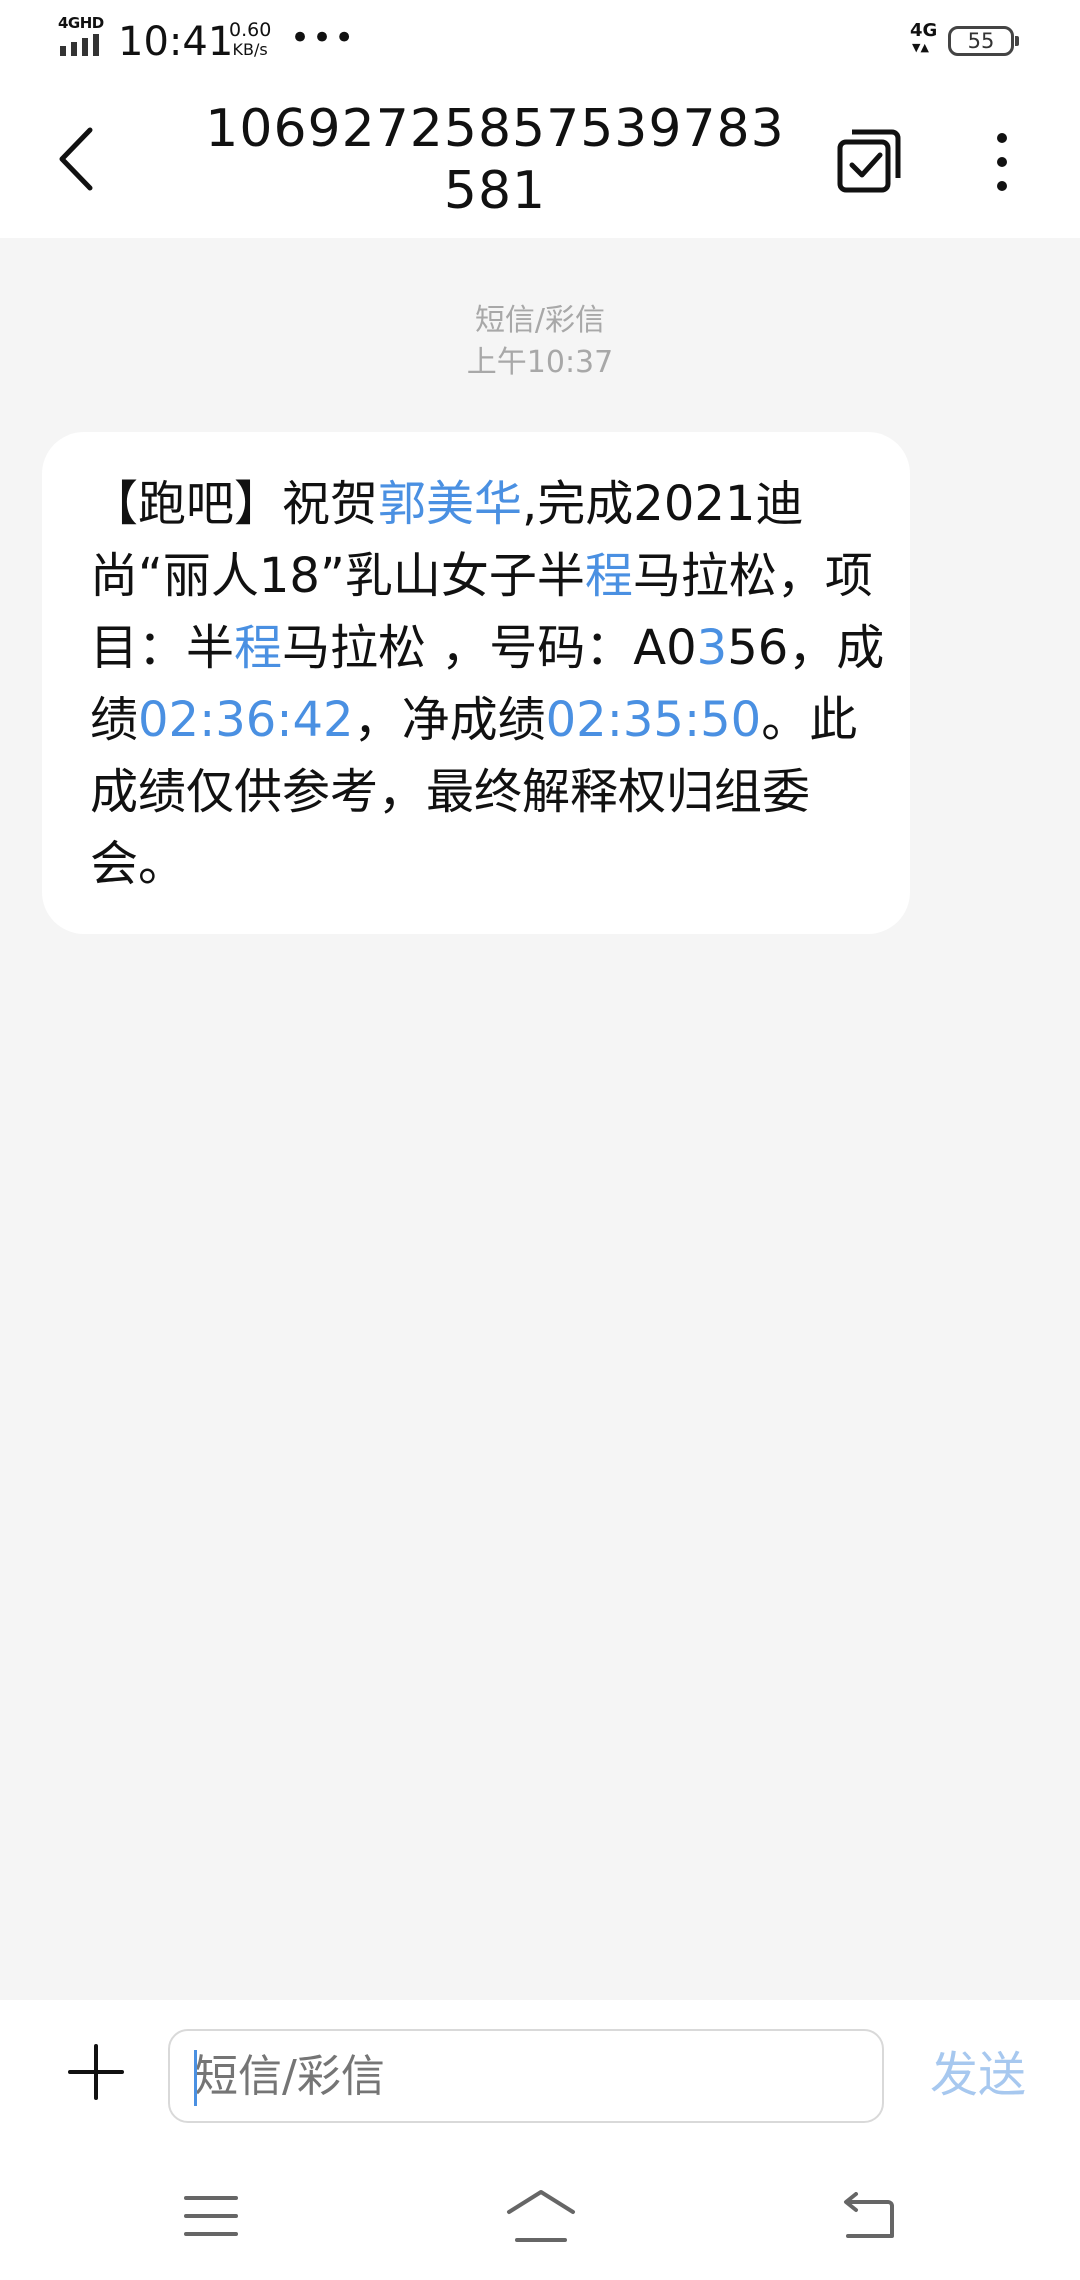  Describe the element at coordinates (654, 720) in the screenshot. I see `message-link-segment: 02:35:50` at that location.